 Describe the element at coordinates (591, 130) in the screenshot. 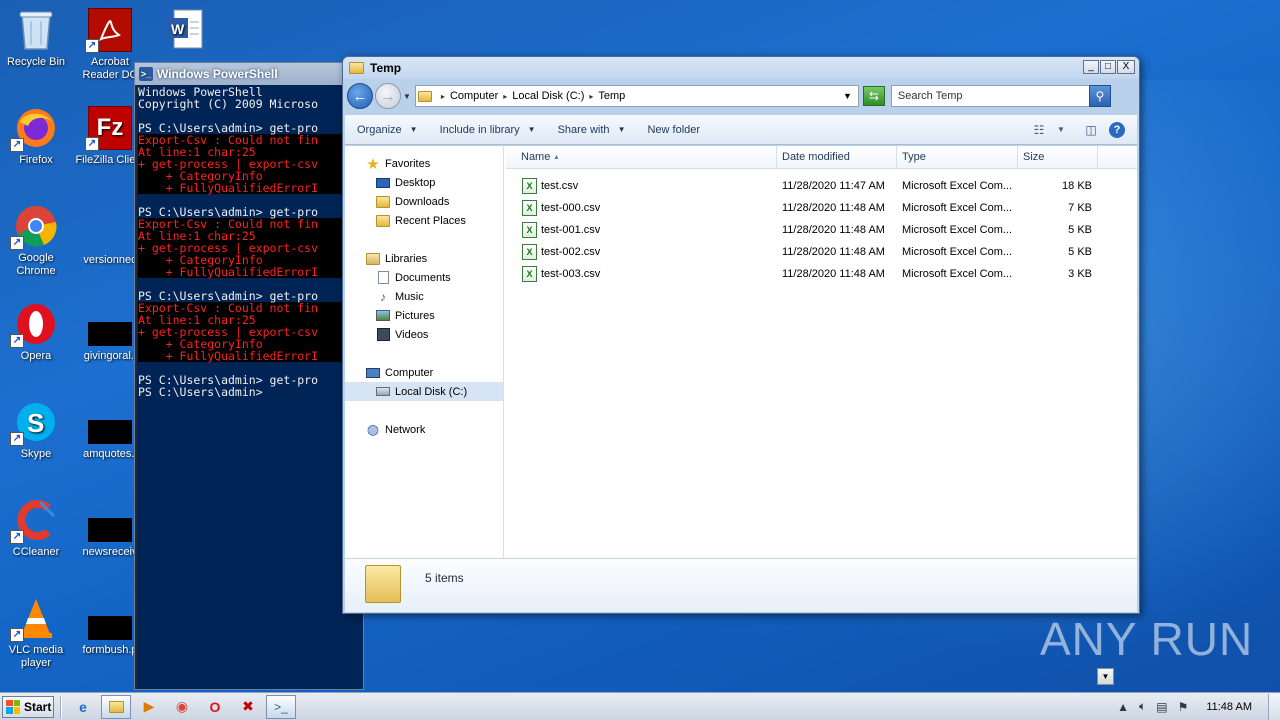

I see `share-with-button: Share with ▼` at that location.